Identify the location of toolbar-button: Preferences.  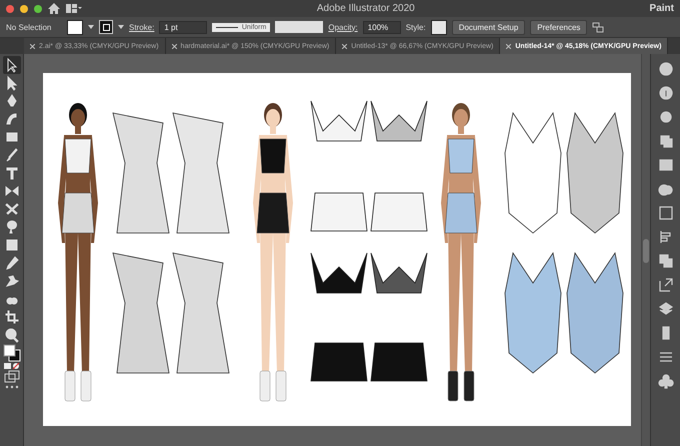
(559, 27).